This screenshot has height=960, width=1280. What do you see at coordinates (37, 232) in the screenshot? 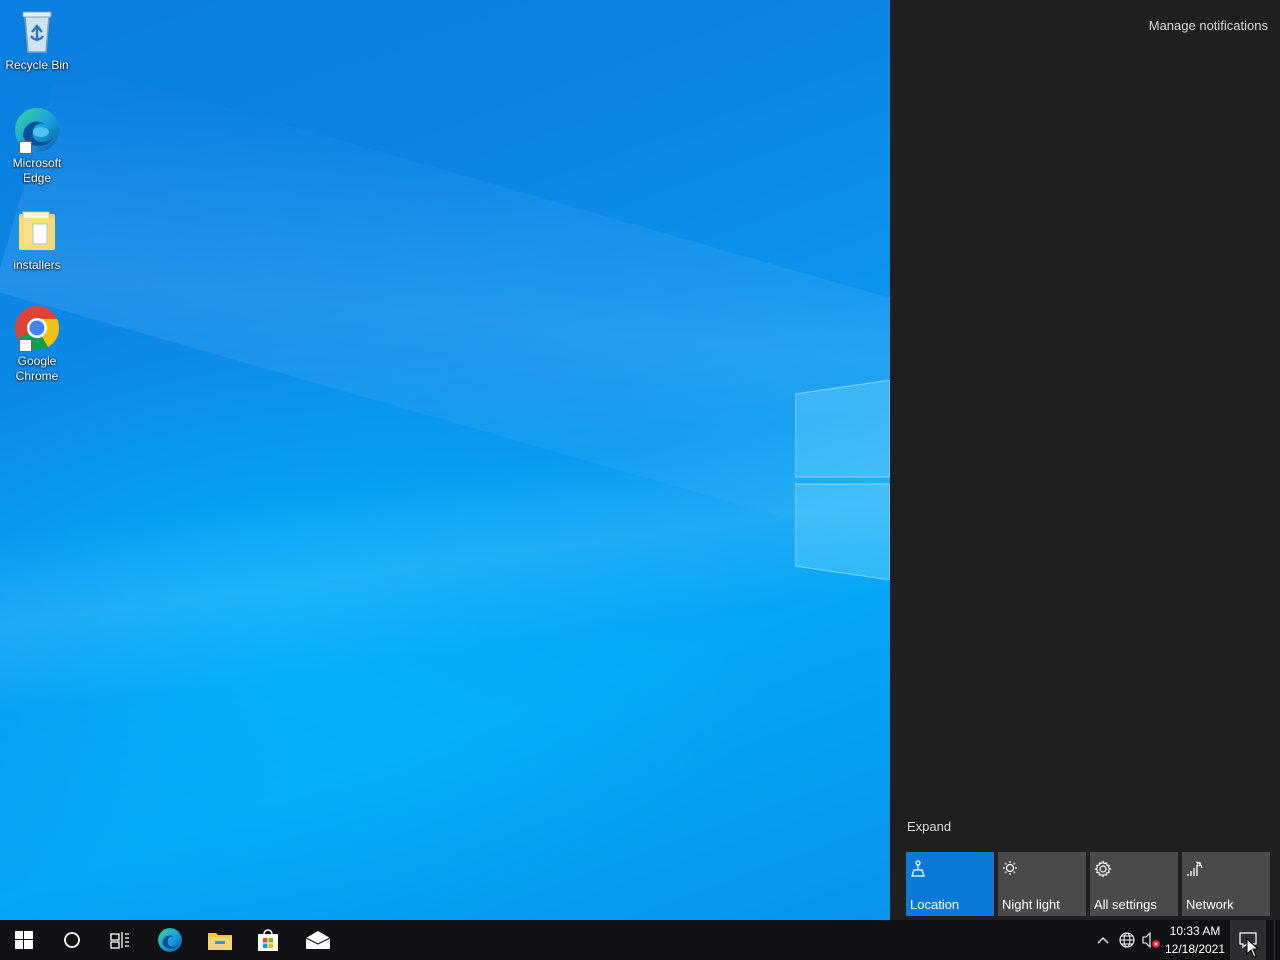
I see `folder-icon` at bounding box center [37, 232].